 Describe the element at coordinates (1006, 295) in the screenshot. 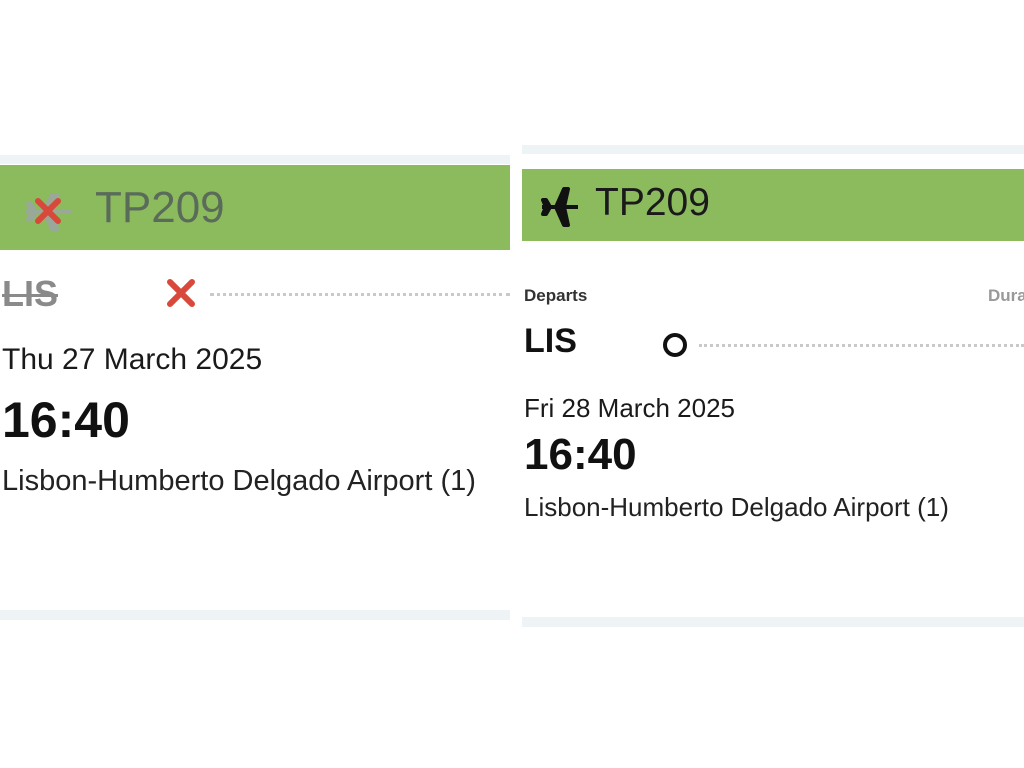

I see `duration-label: Dura` at that location.